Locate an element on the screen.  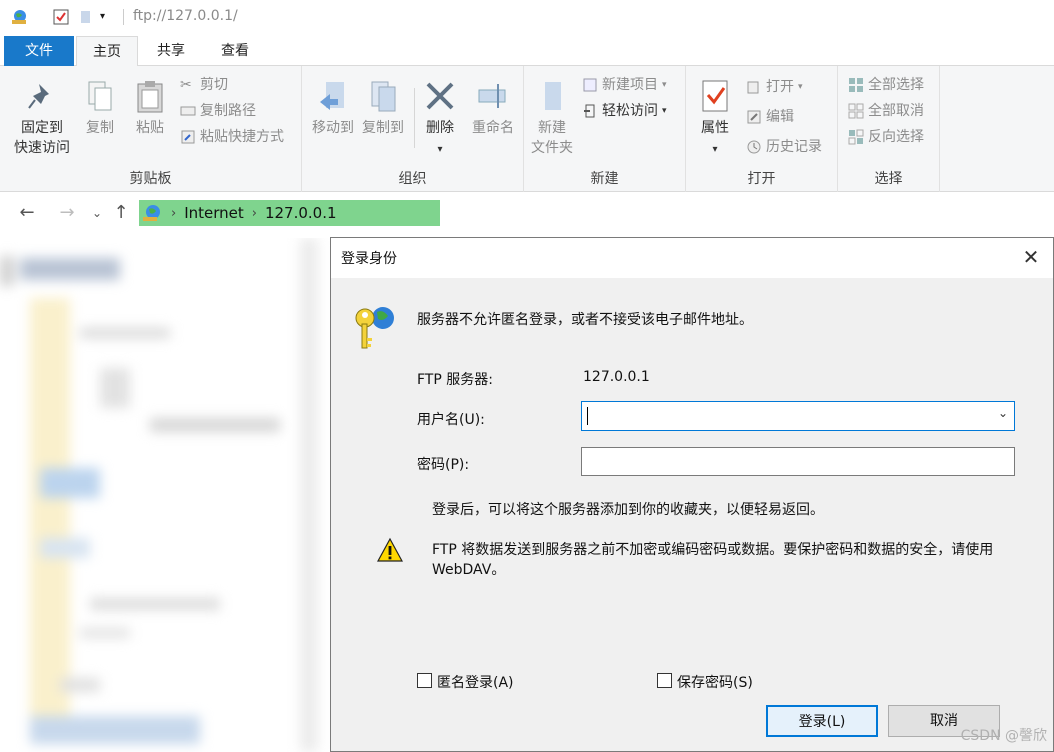
organize-separator is located at coordinates (414, 118).